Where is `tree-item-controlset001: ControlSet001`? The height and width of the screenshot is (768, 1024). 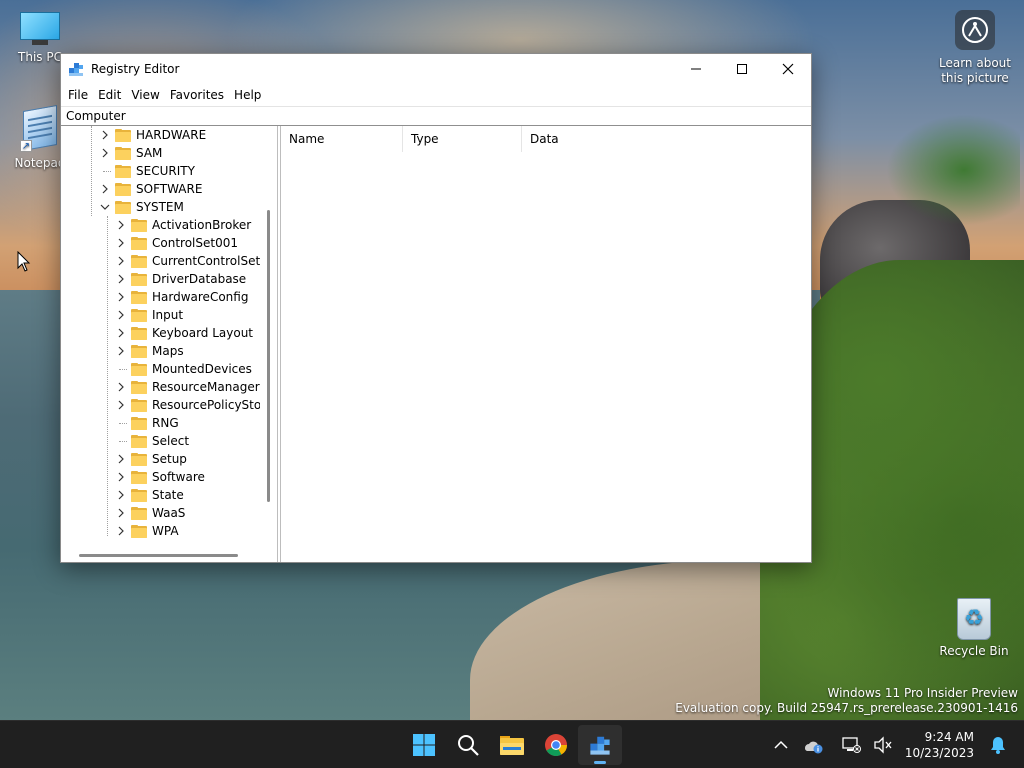 tree-item-controlset001: ControlSet001 is located at coordinates (176, 243).